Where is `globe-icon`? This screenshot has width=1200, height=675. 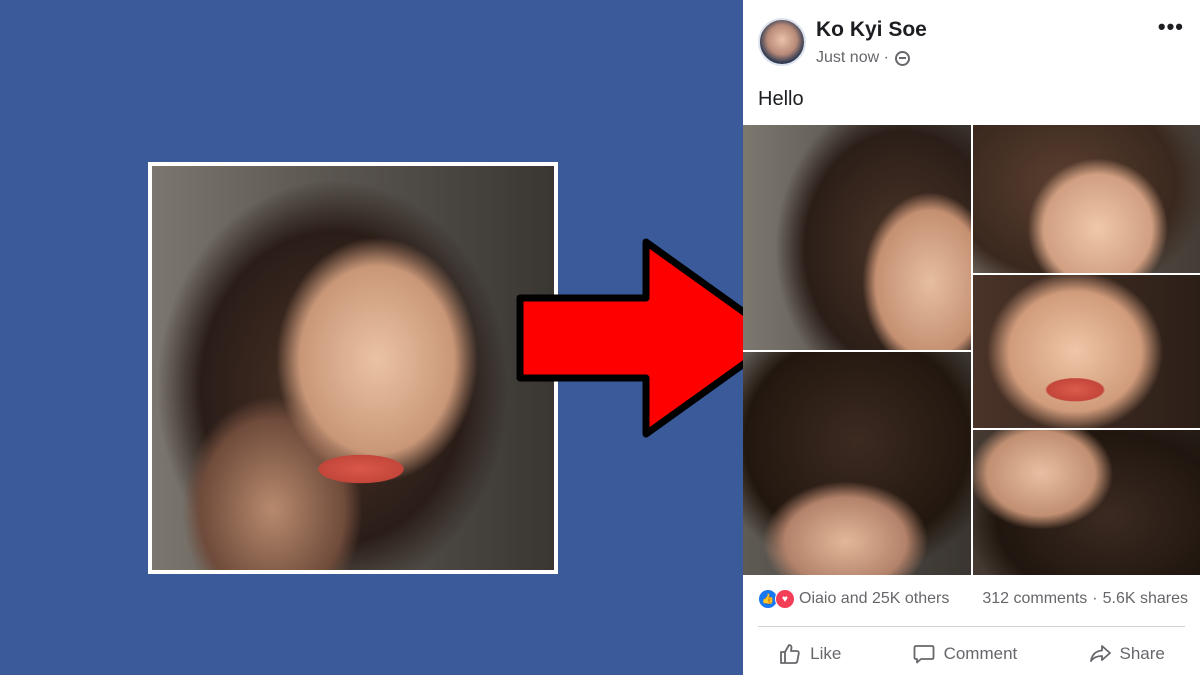 globe-icon is located at coordinates (902, 58).